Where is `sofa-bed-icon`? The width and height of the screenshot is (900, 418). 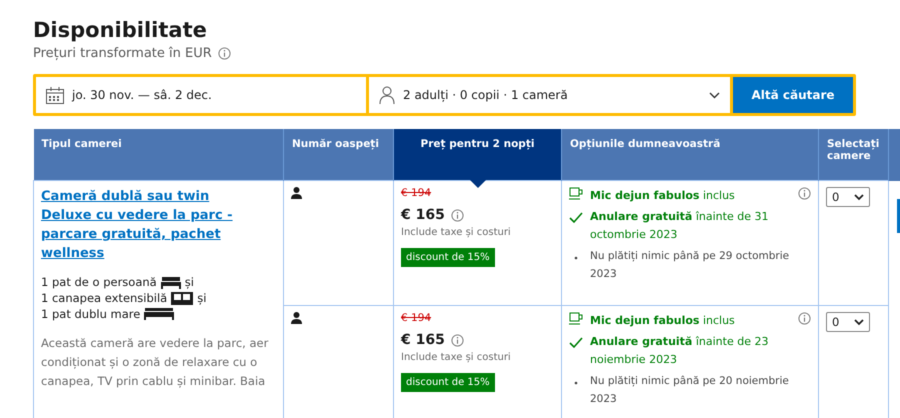
sofa-bed-icon is located at coordinates (182, 298).